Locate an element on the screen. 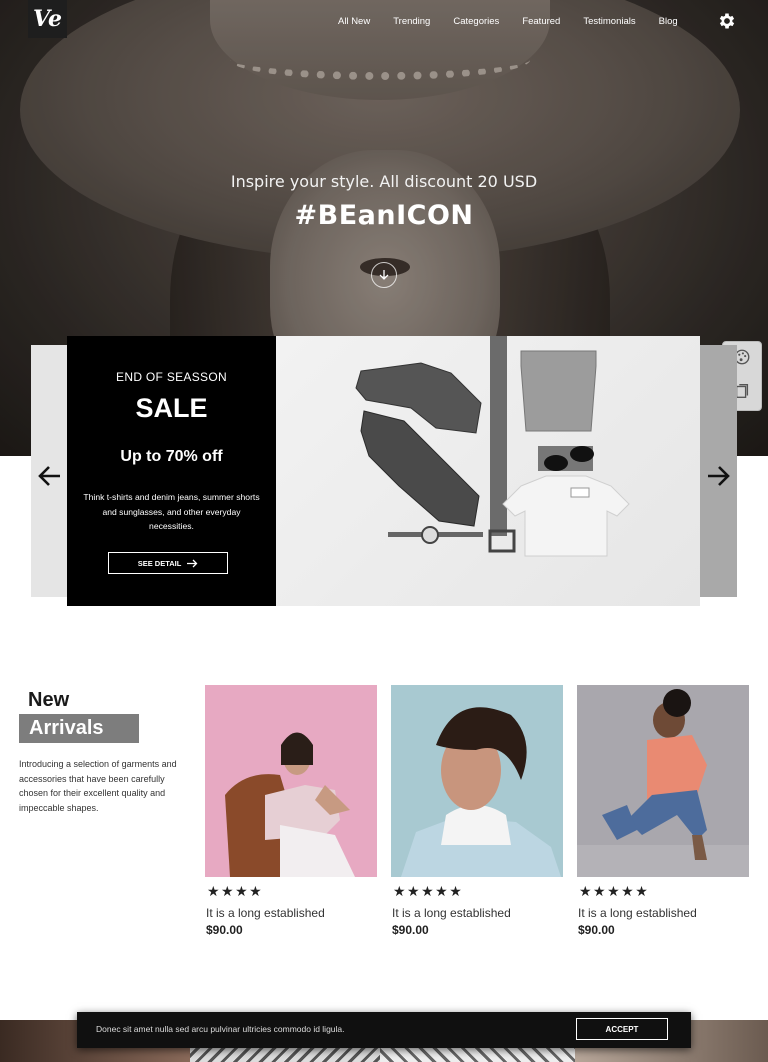 Image resolution: width=768 pixels, height=1062 pixels. promo-title: SALE is located at coordinates (171, 408).